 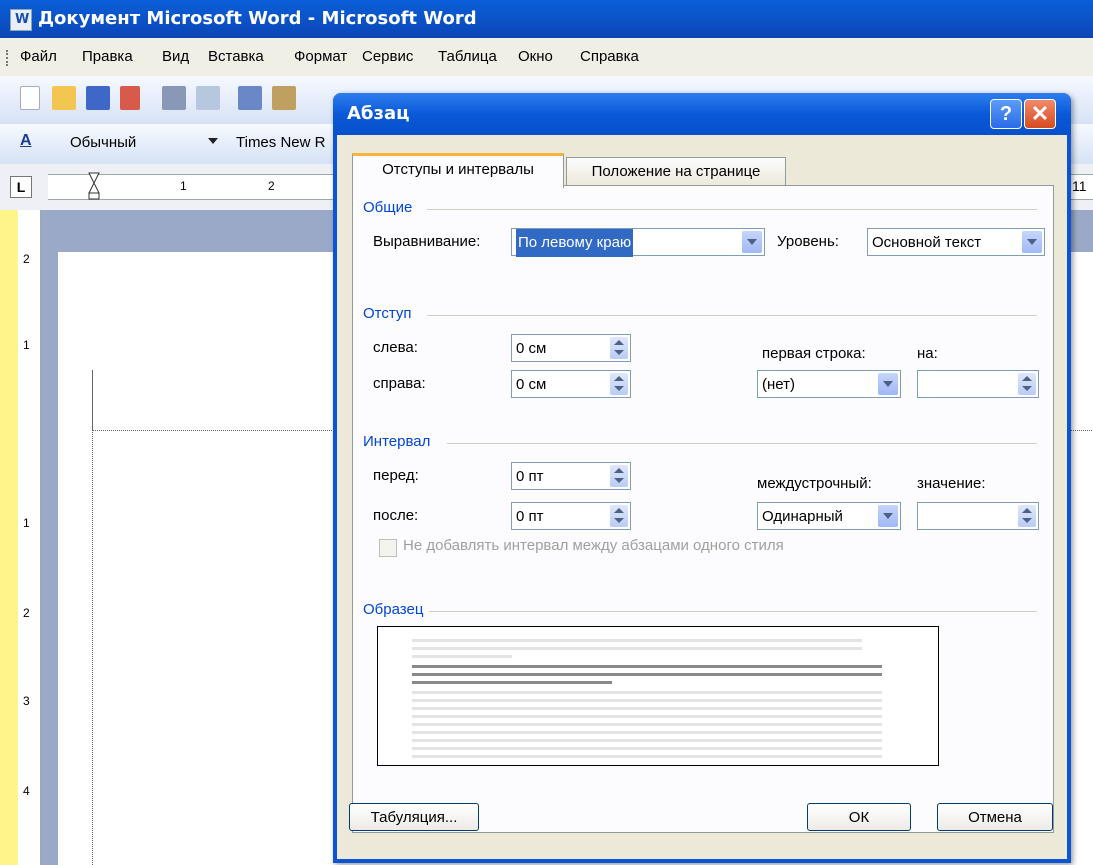 I want to click on indent-marker-icon, so click(x=94, y=185).